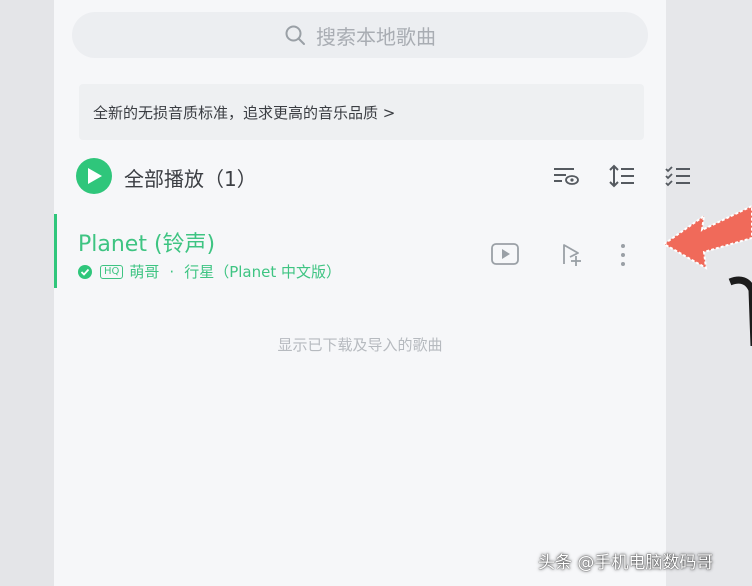  What do you see at coordinates (147, 244) in the screenshot?
I see `song-title: Planet (铃声)` at bounding box center [147, 244].